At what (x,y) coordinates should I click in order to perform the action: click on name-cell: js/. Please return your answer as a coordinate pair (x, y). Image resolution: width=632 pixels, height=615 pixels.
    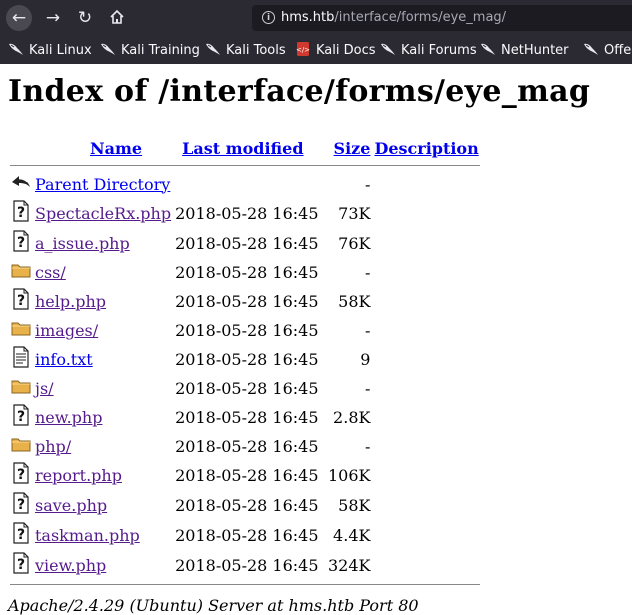
    Looking at the image, I should click on (103, 388).